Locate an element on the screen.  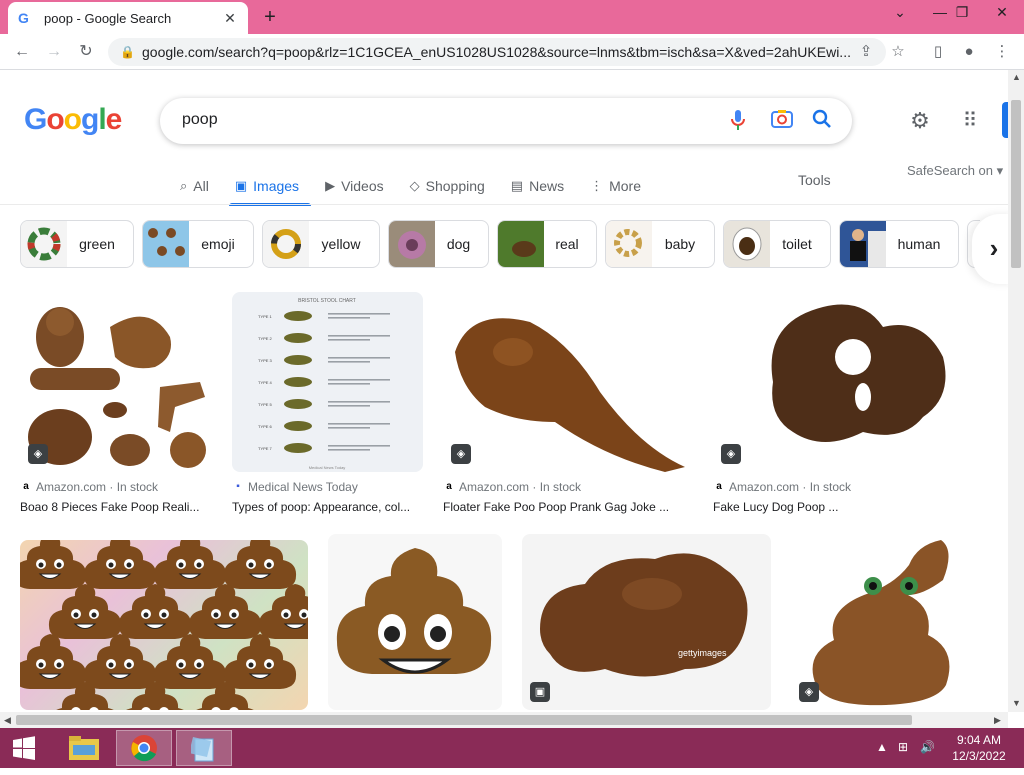
chip-real: real is located at coordinates (547, 244).